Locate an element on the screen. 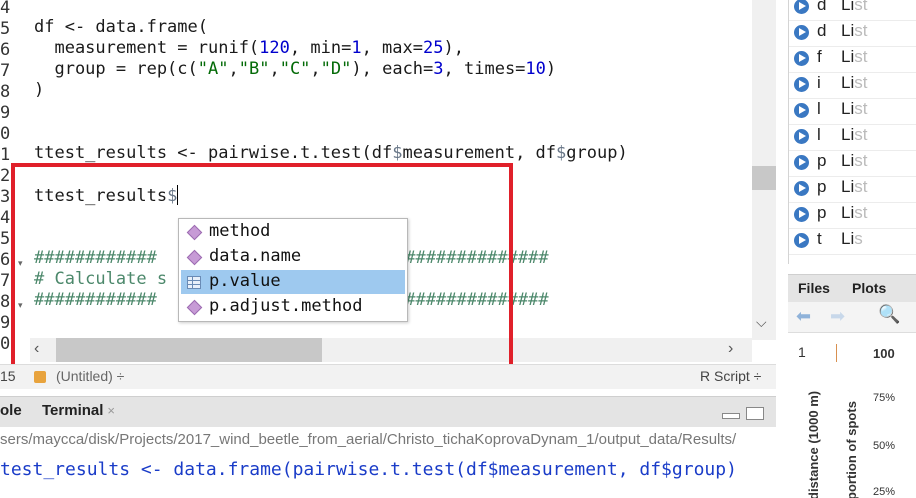 This screenshot has height=498, width=916. code-line: df <- data.frame( is located at coordinates (121, 27).